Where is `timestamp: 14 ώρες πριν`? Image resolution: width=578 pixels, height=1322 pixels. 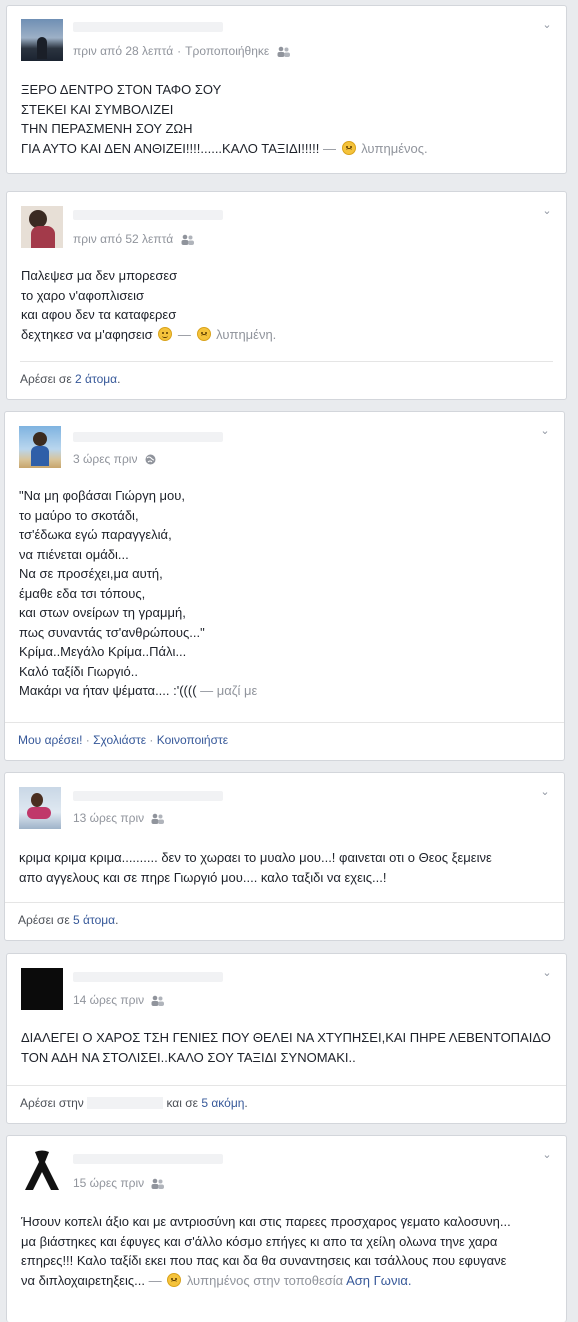 timestamp: 14 ώρες πριν is located at coordinates (108, 1000).